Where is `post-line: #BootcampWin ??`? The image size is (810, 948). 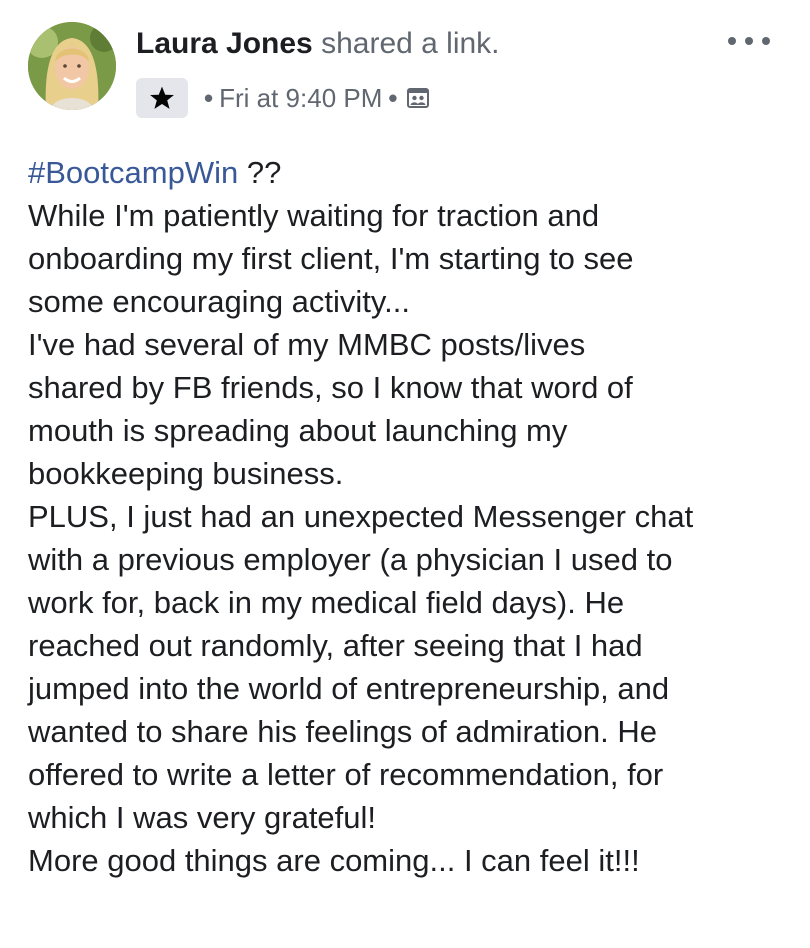
post-line: #BootcampWin ?? is located at coordinates (413, 172).